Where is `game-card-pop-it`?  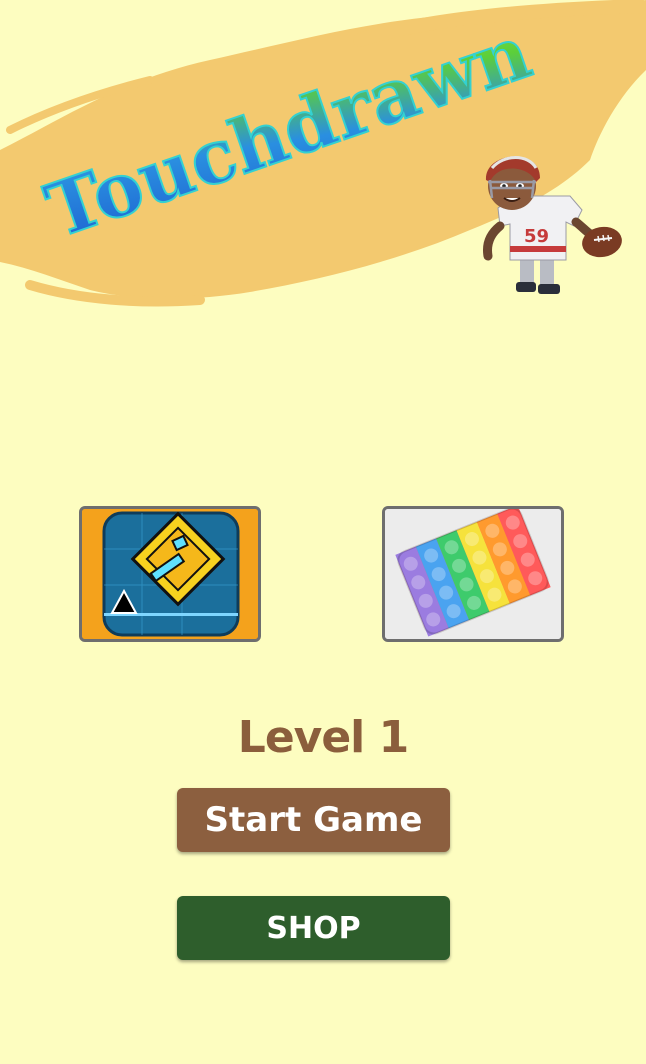 game-card-pop-it is located at coordinates (473, 574).